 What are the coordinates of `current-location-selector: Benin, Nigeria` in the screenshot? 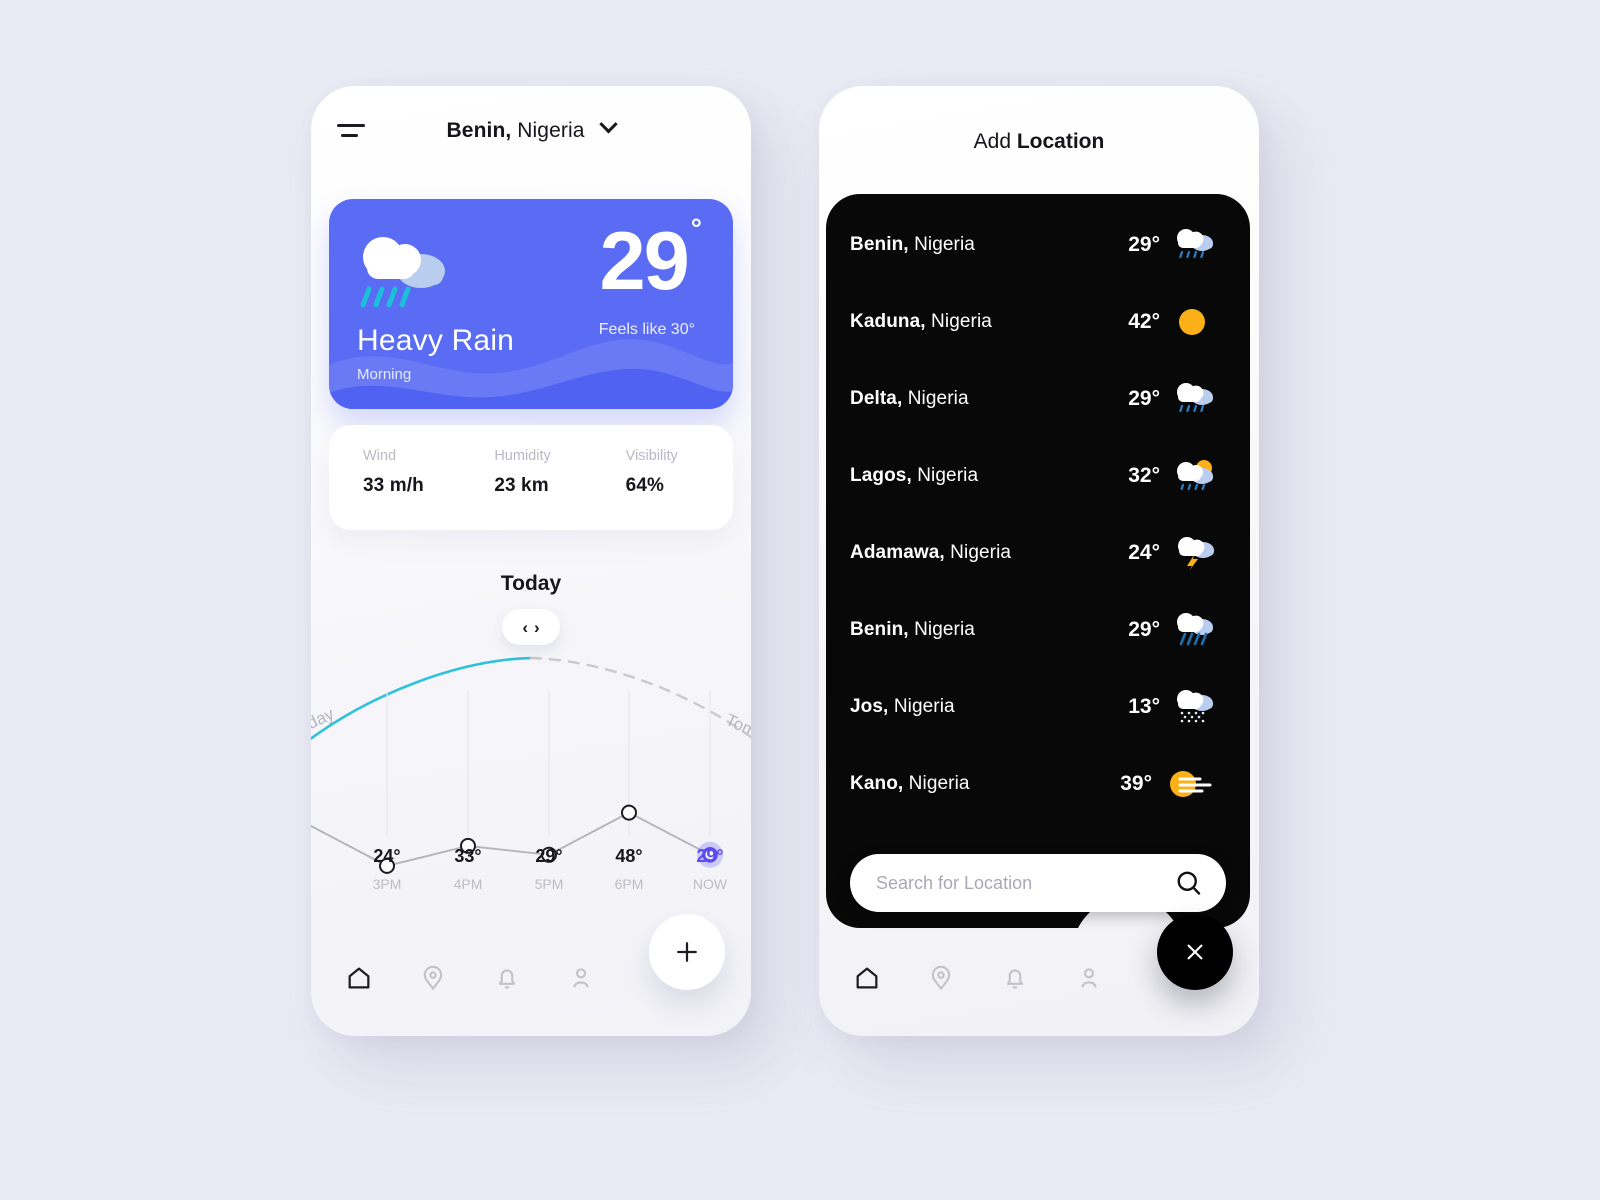 It's located at (531, 129).